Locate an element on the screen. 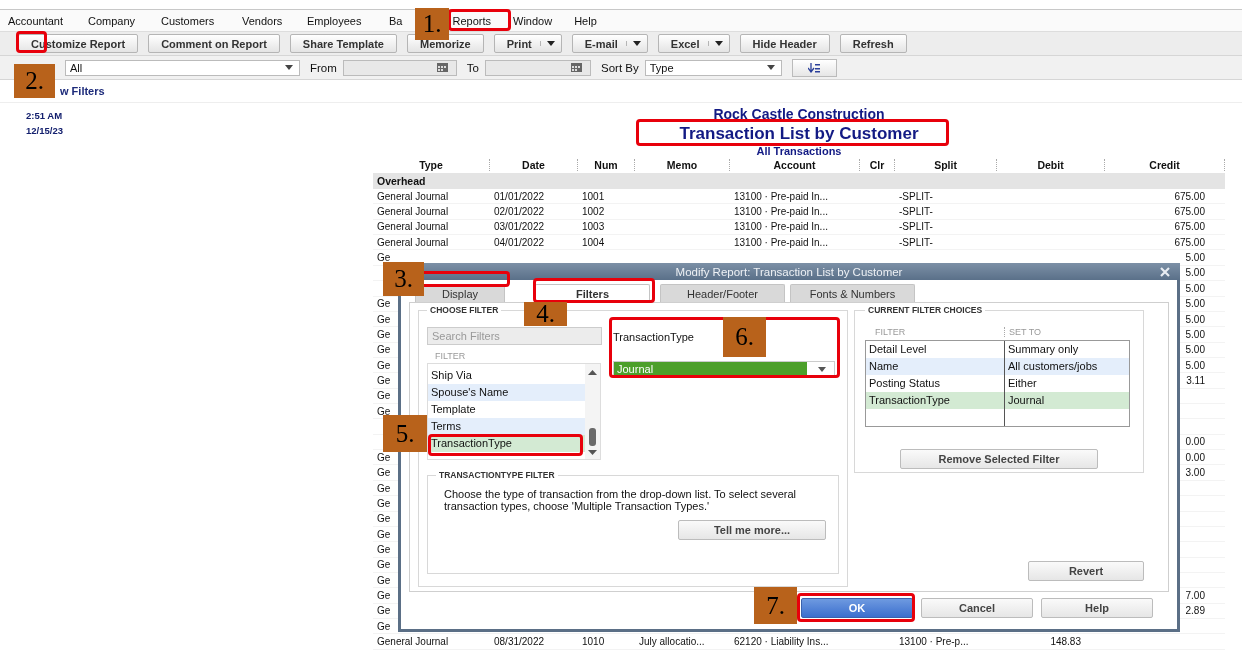 This screenshot has width=1242, height=671. dates-dropdown: All is located at coordinates (182, 67).